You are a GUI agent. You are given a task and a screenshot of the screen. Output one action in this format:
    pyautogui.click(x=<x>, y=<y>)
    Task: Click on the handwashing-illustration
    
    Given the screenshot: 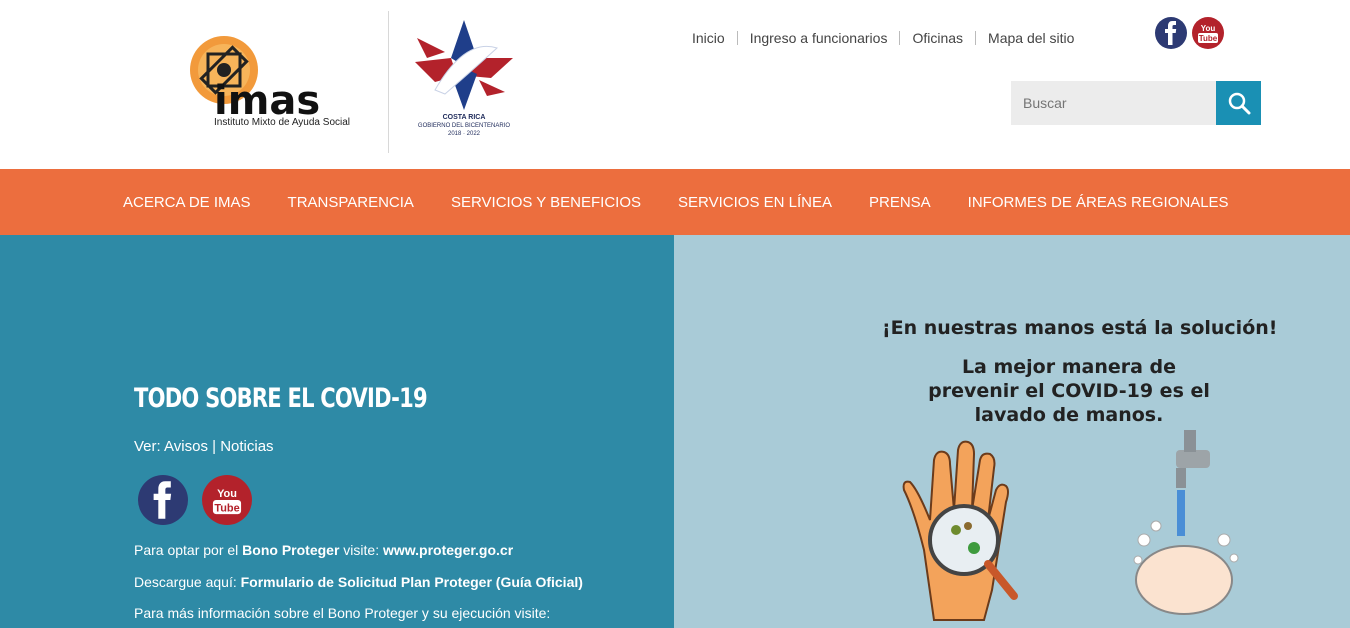 What is the action you would take?
    pyautogui.click(x=1070, y=525)
    